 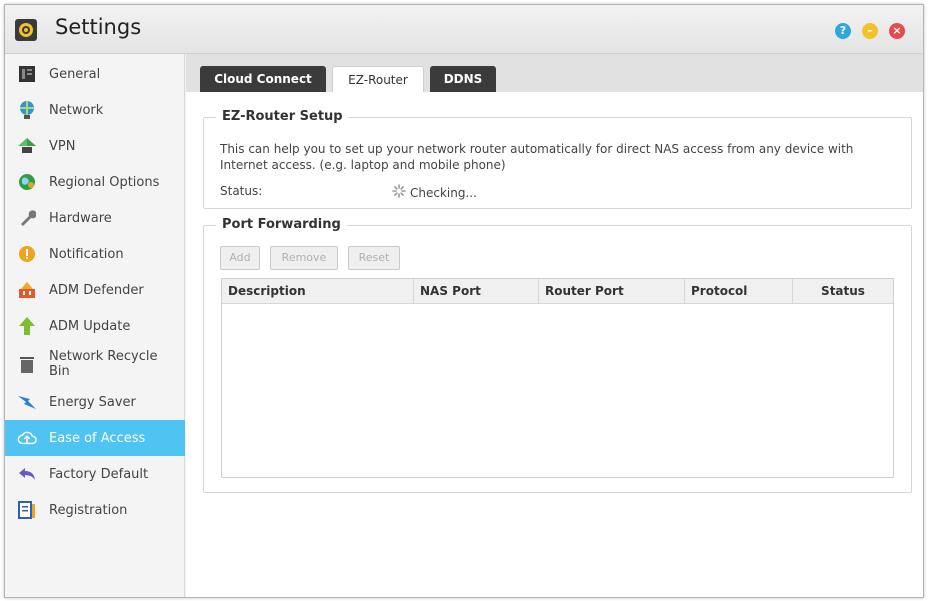 What do you see at coordinates (554, 73) in the screenshot?
I see `tab-strip: Cloud Connect EZ-Router DDNS` at bounding box center [554, 73].